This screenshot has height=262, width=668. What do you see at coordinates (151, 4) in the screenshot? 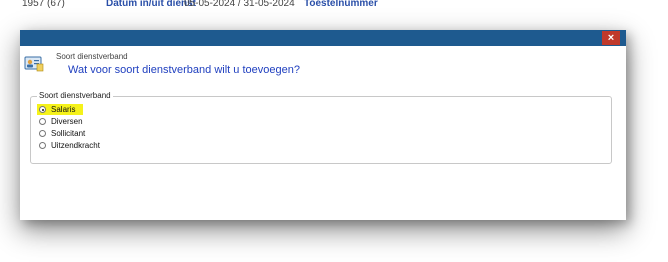
I see `label-datum-in-uit-dienst: Datum in/uit dienst` at bounding box center [151, 4].